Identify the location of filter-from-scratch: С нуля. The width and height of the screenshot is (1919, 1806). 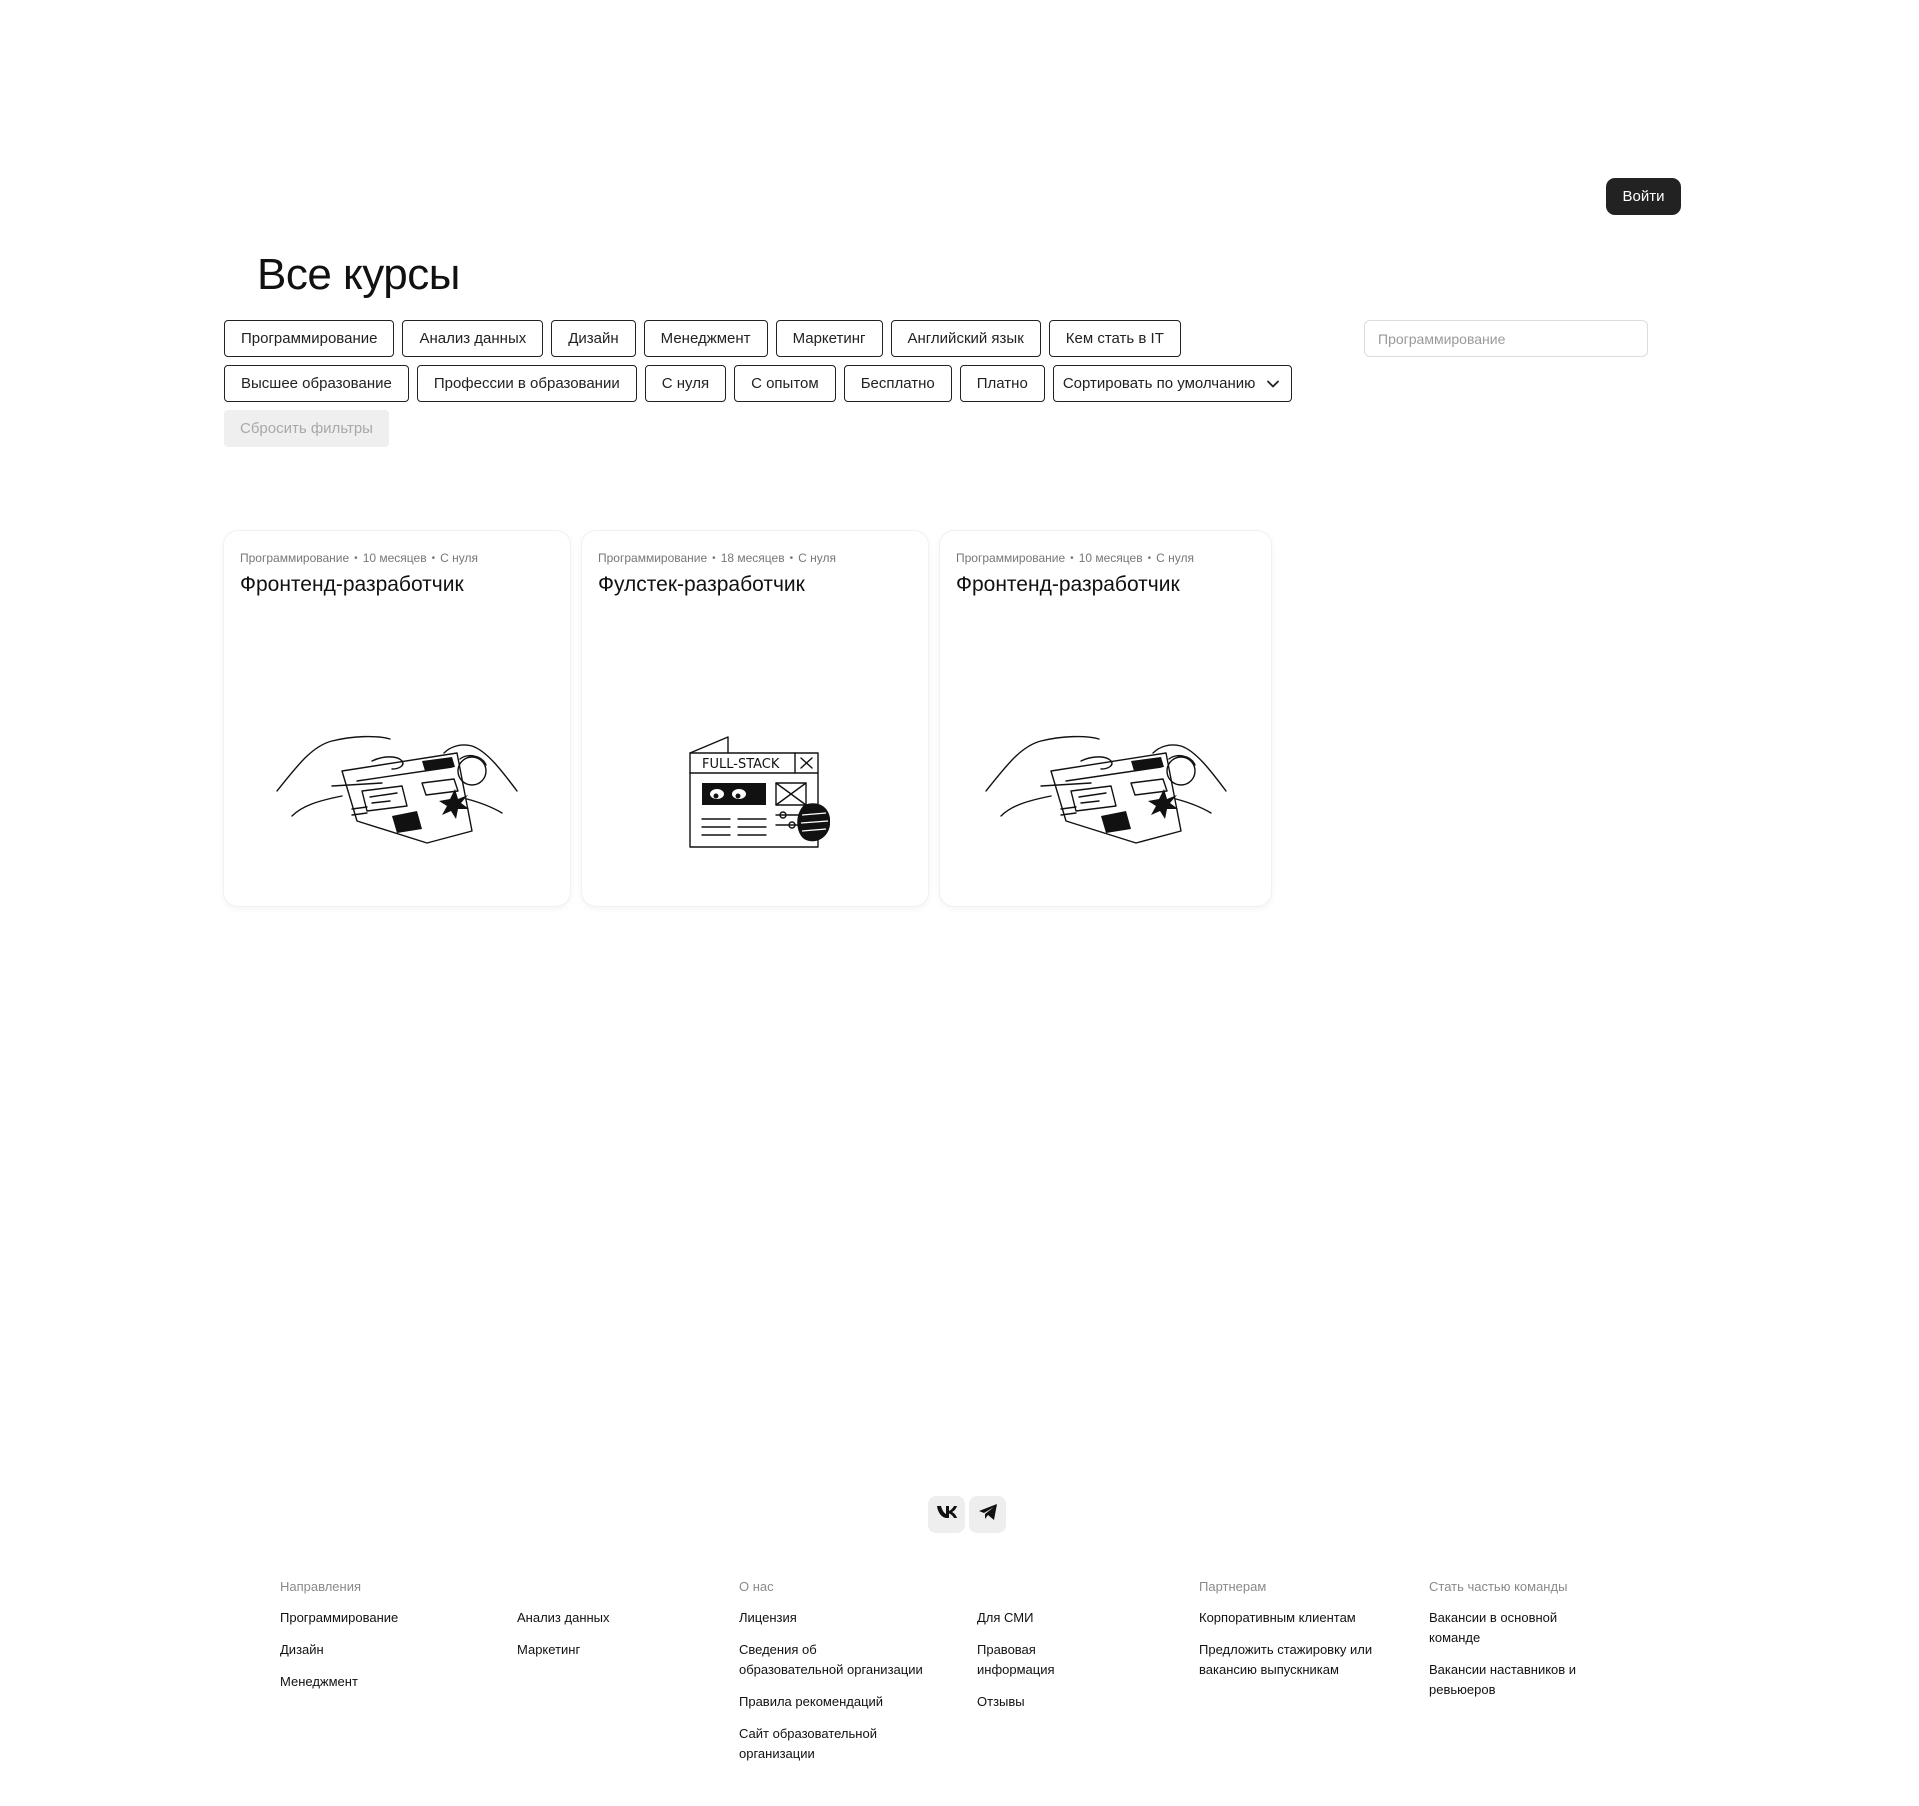
(685, 383).